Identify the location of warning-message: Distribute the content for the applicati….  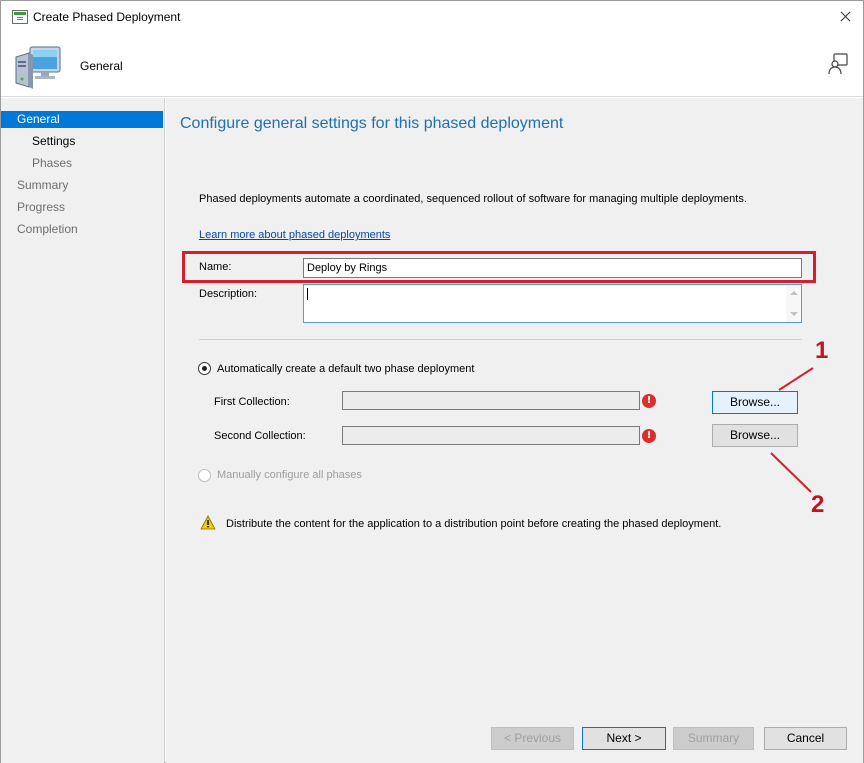
(474, 524).